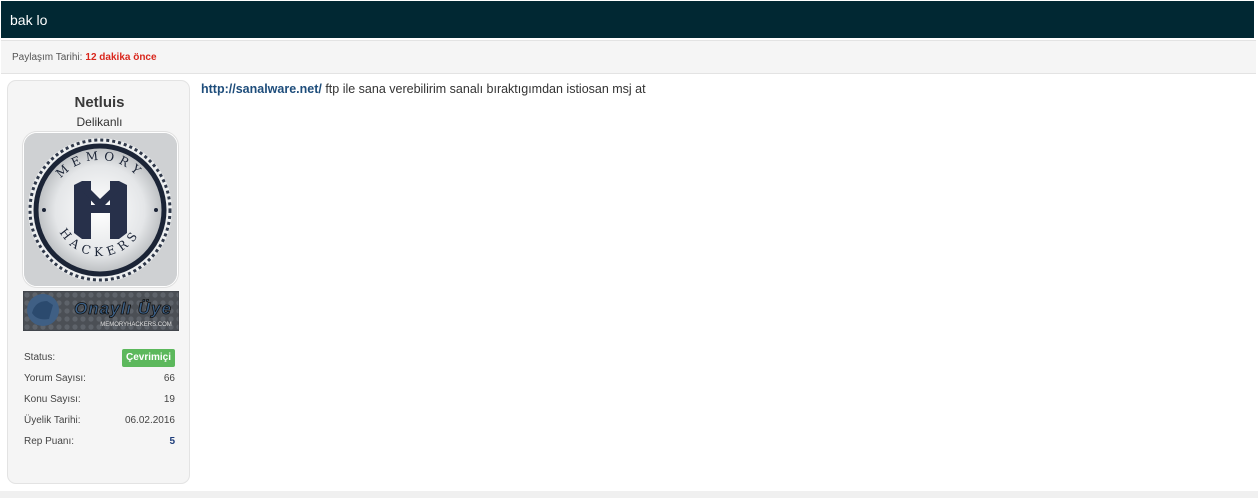 This screenshot has width=1258, height=498. What do you see at coordinates (172, 441) in the screenshot?
I see `reputation-value: 5` at bounding box center [172, 441].